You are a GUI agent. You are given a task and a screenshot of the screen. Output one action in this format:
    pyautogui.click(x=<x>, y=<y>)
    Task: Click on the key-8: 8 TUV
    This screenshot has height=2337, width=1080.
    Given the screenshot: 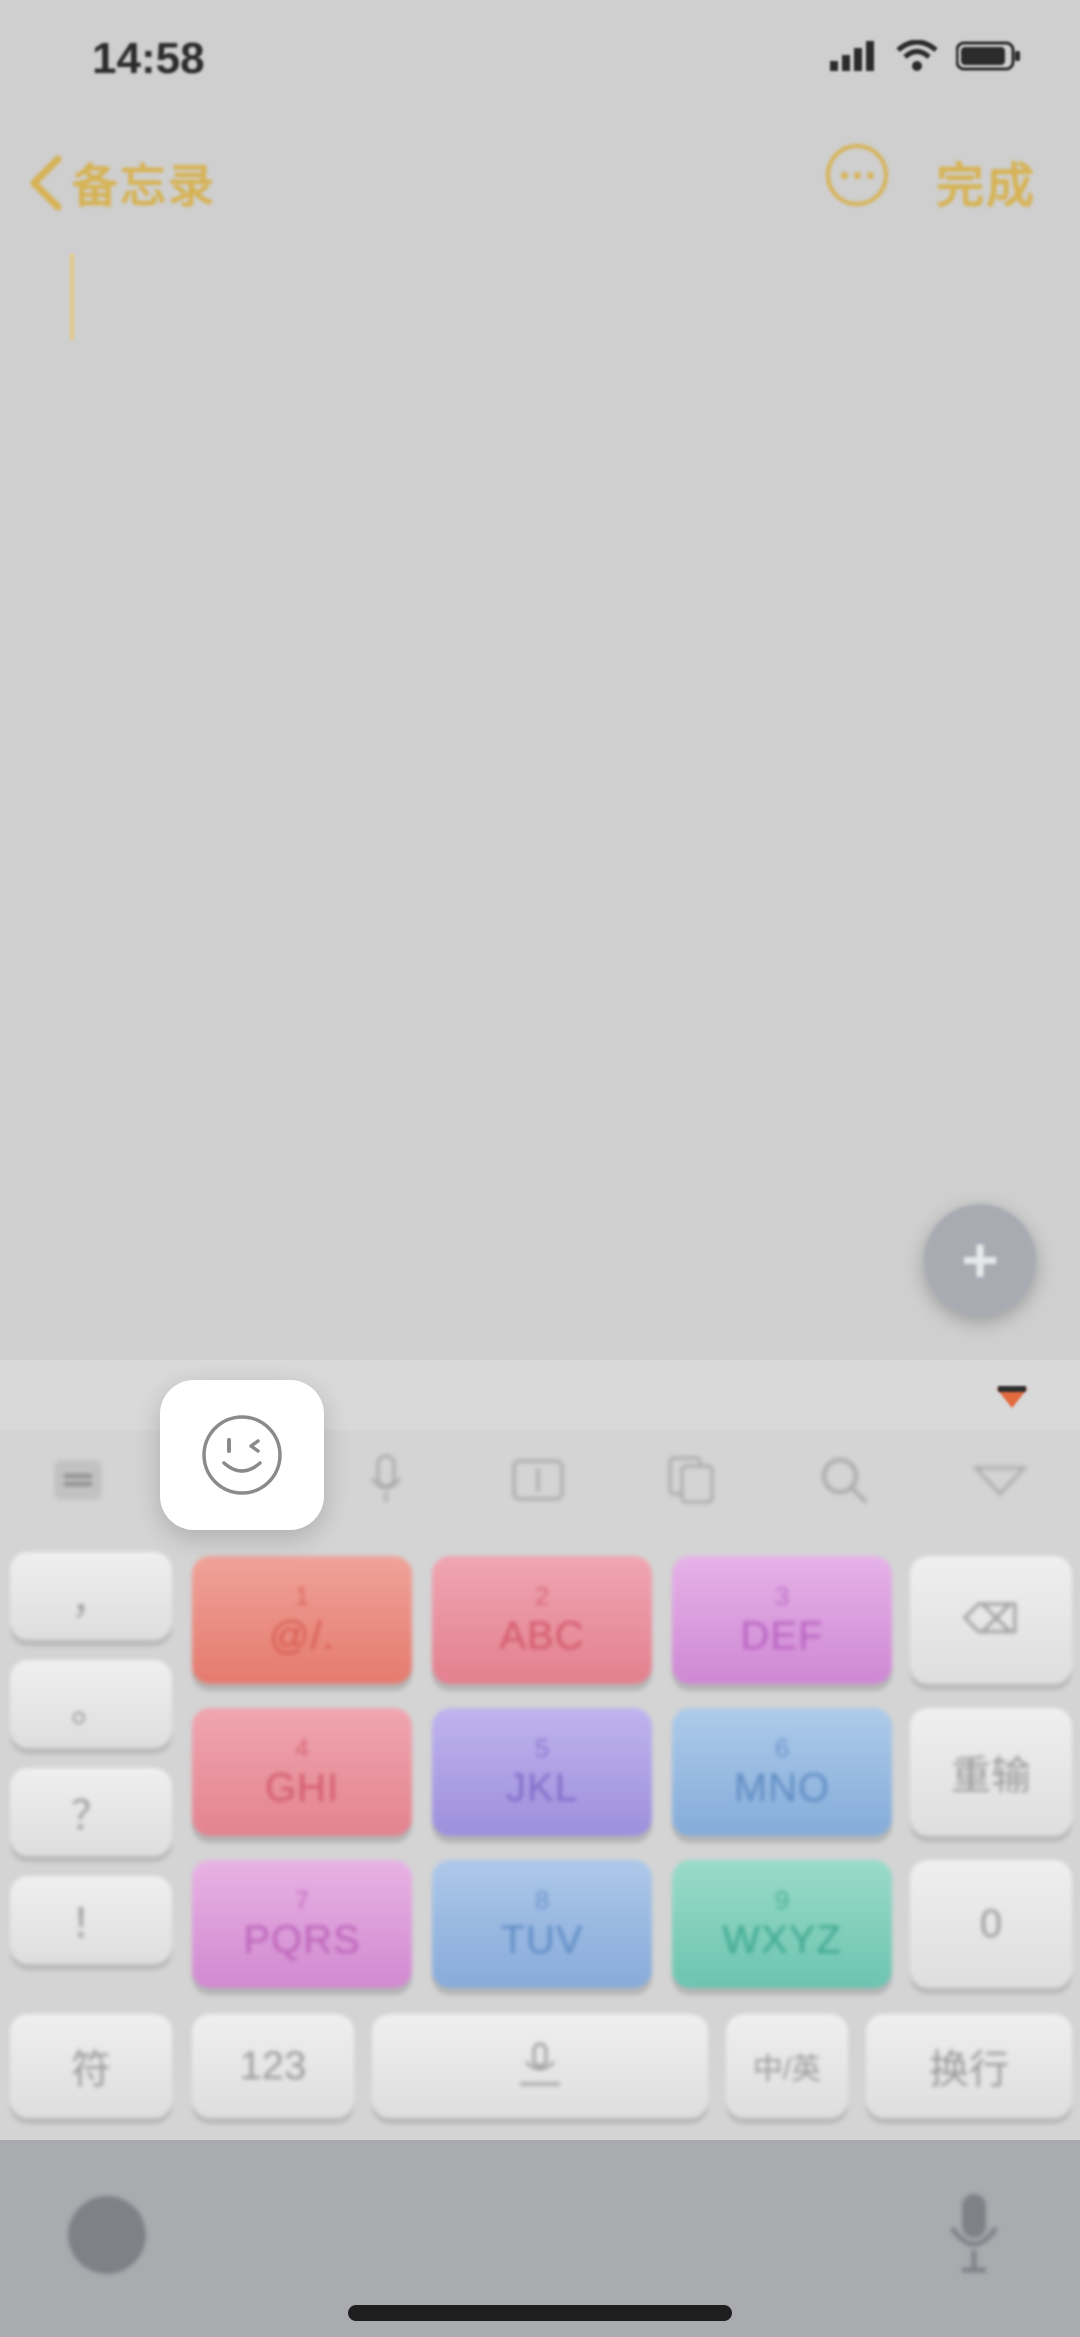 What is the action you would take?
    pyautogui.click(x=542, y=1924)
    